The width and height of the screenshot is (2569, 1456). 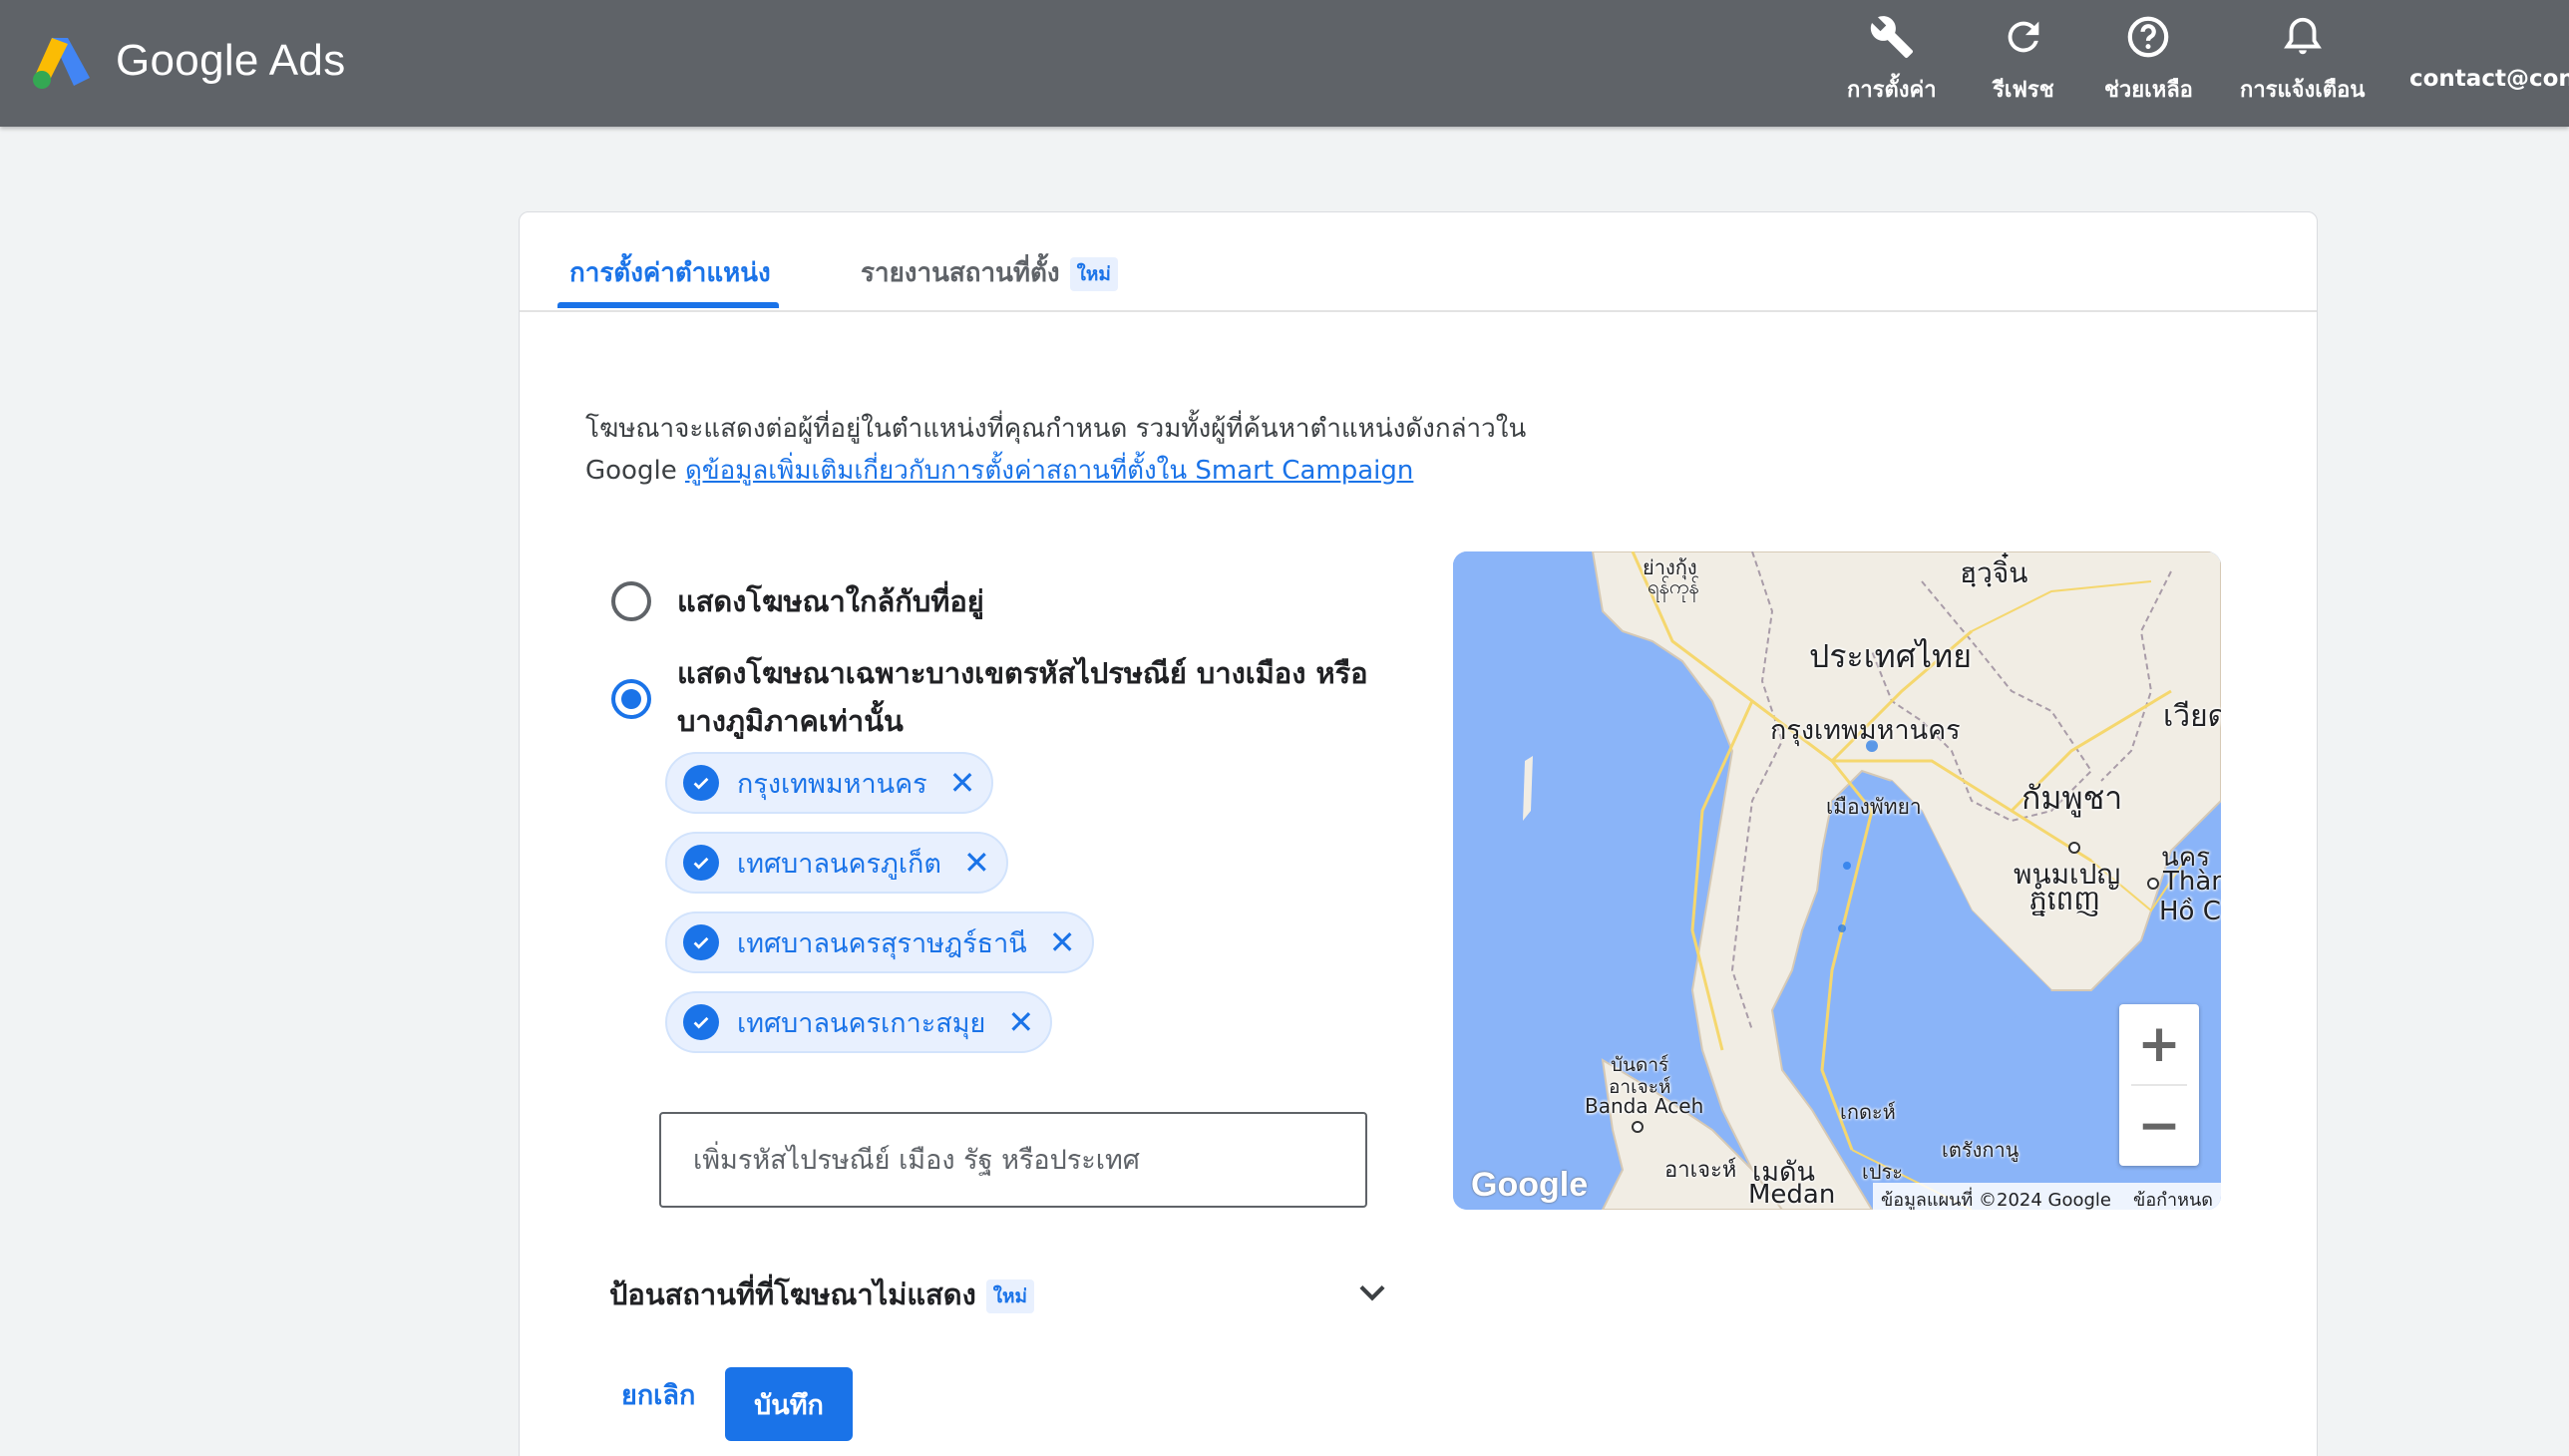 What do you see at coordinates (670, 272) in the screenshot?
I see `tab-location-settings: การตั้งค่าตำแหน่ง` at bounding box center [670, 272].